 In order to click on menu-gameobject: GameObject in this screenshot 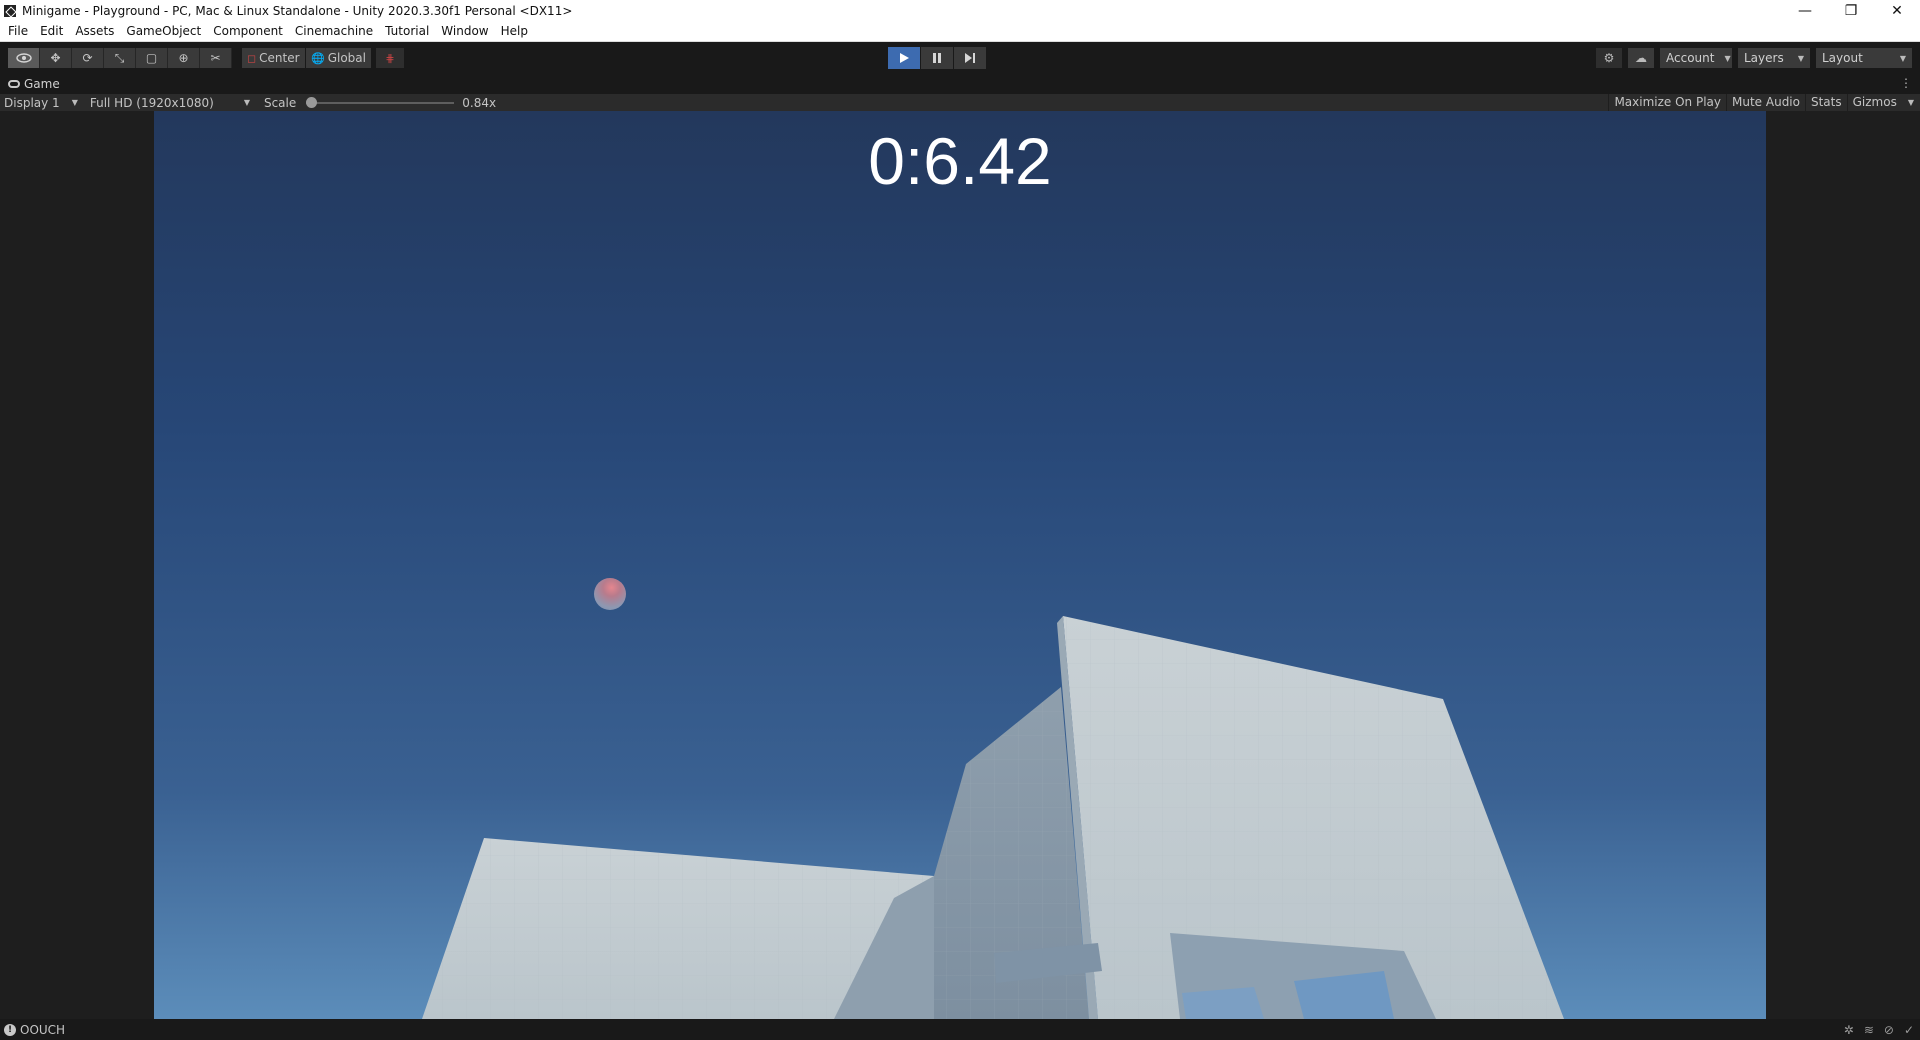, I will do `click(163, 31)`.